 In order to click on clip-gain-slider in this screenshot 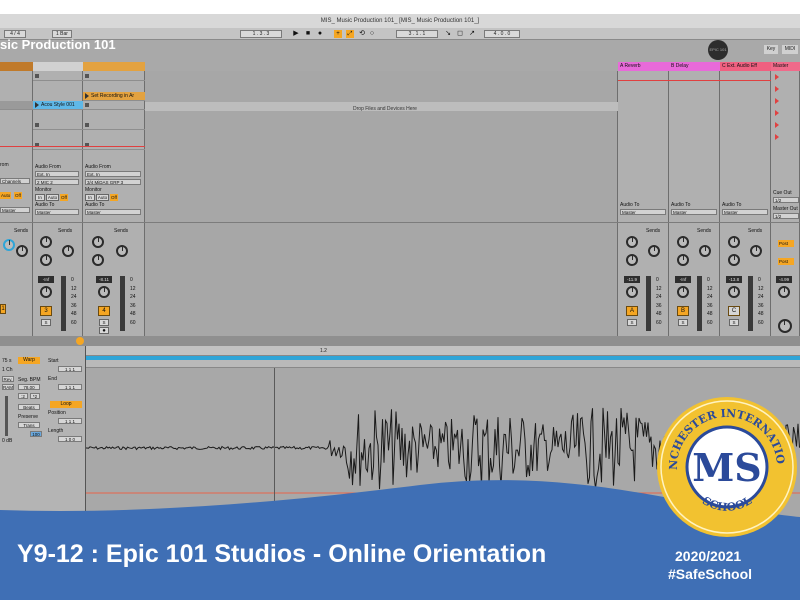, I will do `click(6, 416)`.